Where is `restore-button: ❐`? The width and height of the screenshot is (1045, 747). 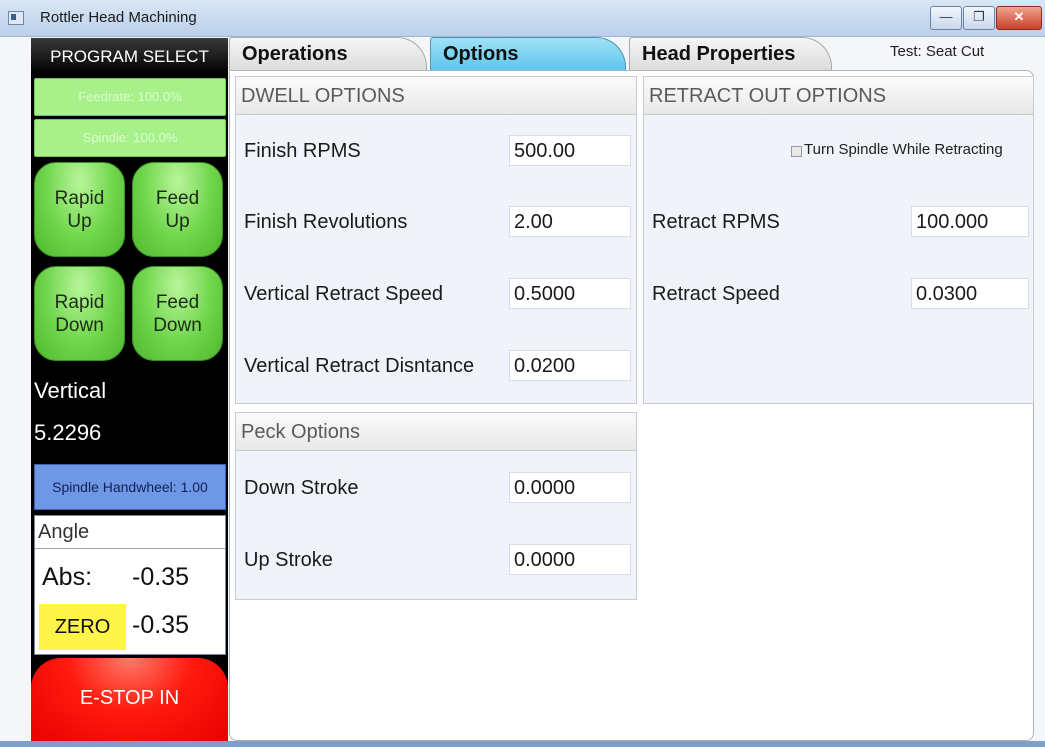
restore-button: ❐ is located at coordinates (979, 18).